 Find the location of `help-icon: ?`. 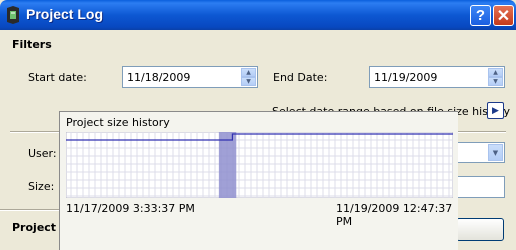

help-icon: ? is located at coordinates (480, 15).